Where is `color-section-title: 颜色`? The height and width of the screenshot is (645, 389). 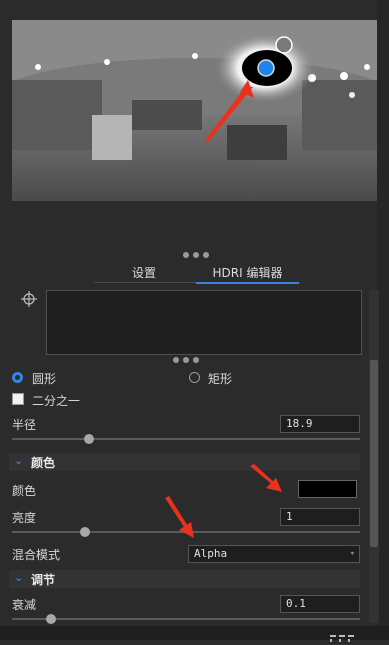 color-section-title: 颜色 is located at coordinates (43, 463).